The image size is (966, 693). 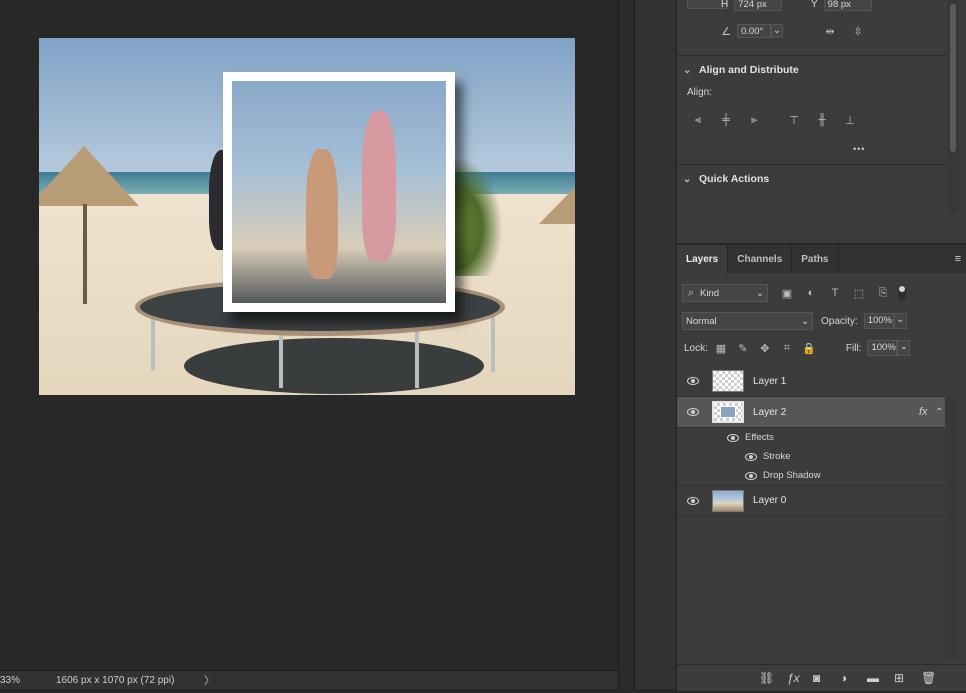 What do you see at coordinates (787, 348) in the screenshot?
I see `lock-artboard-icon: ⌗` at bounding box center [787, 348].